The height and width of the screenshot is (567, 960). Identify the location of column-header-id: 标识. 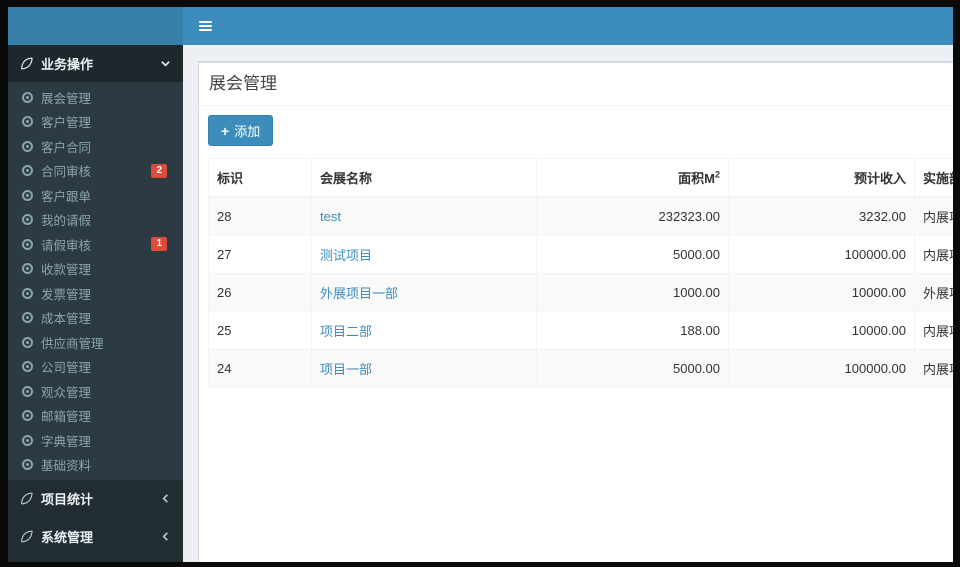
(260, 178).